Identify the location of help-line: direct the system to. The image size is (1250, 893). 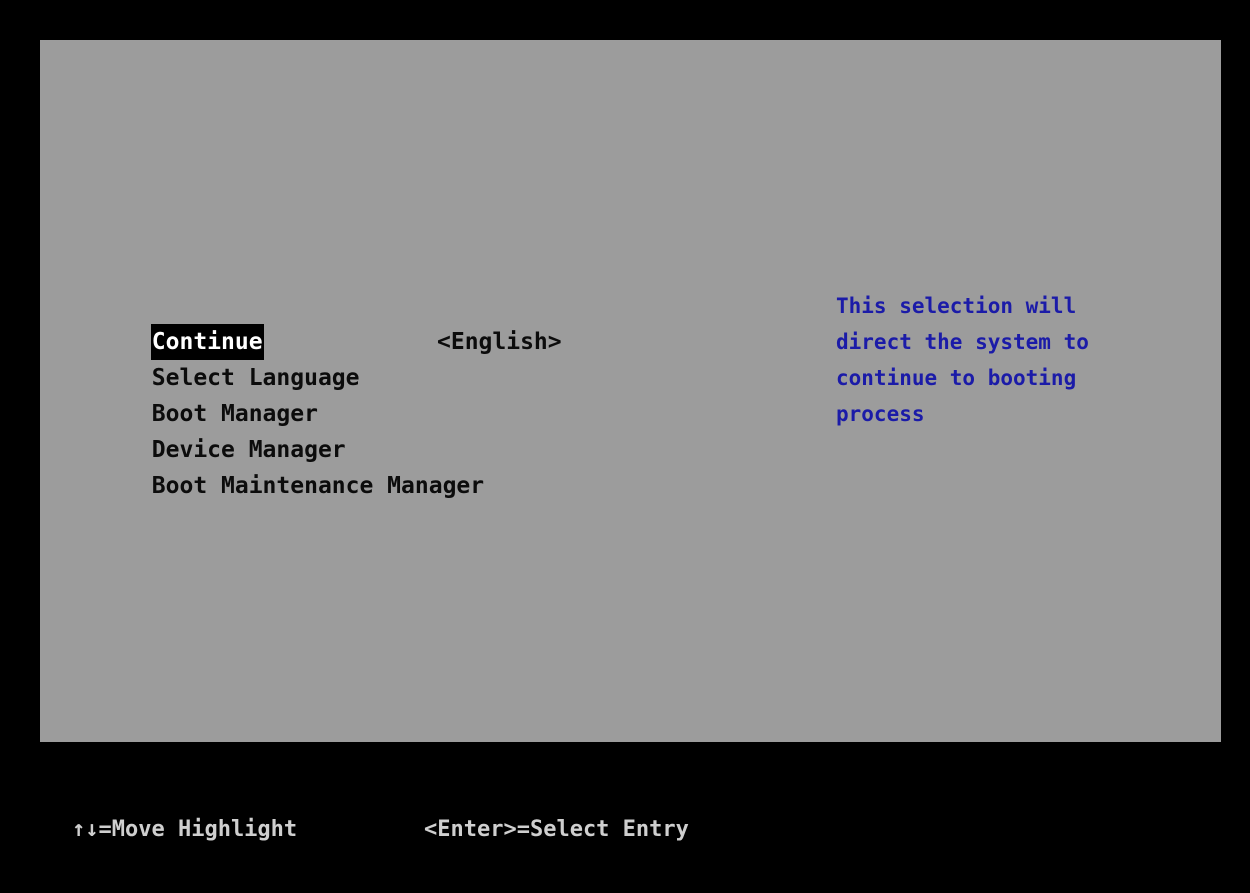
(962, 342).